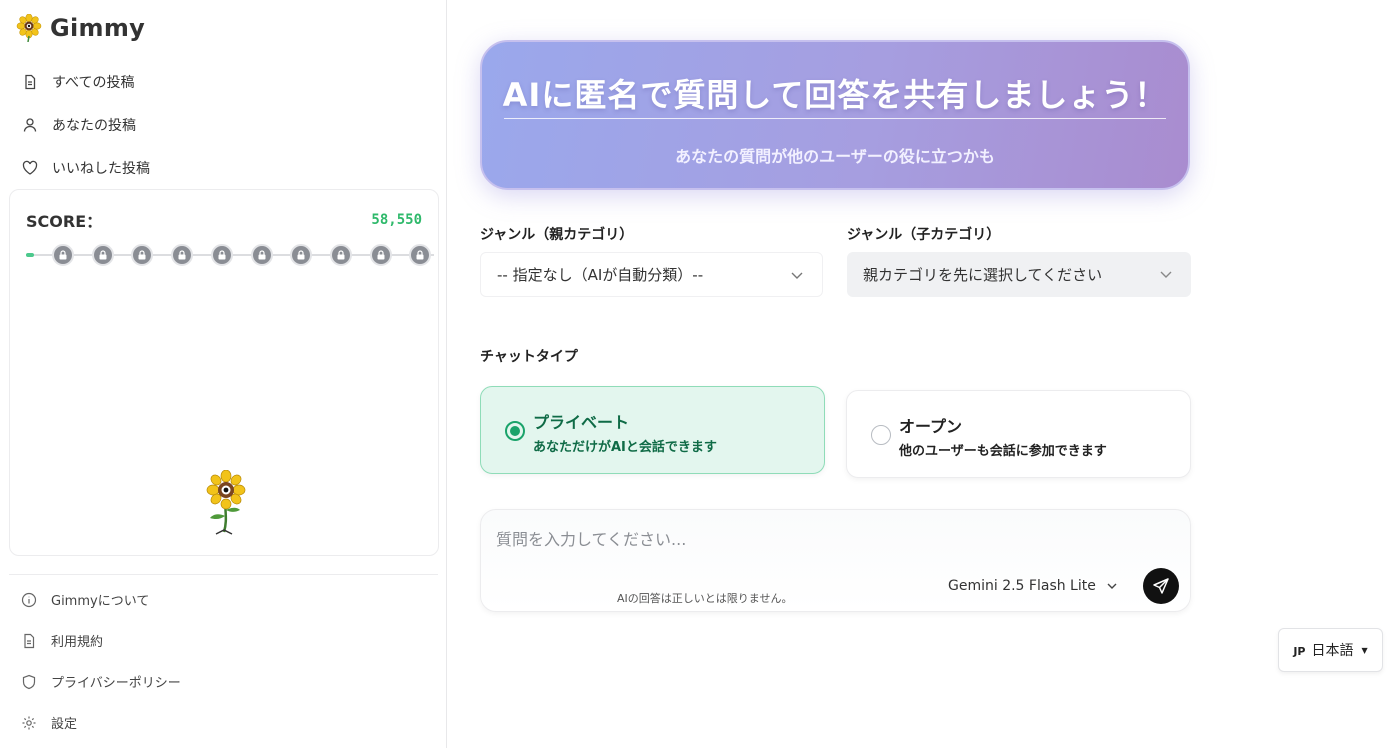 This screenshot has height=748, width=1400. What do you see at coordinates (30, 255) in the screenshot?
I see `progress-fill` at bounding box center [30, 255].